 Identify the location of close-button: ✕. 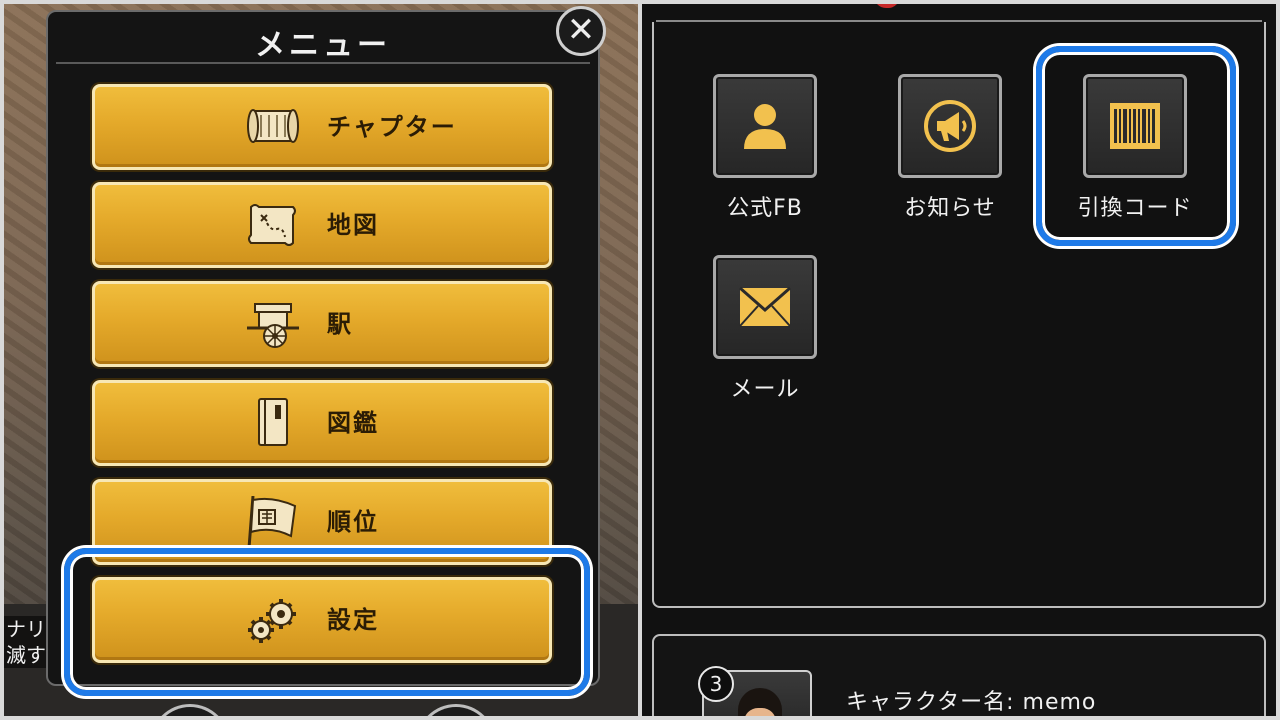
(581, 31).